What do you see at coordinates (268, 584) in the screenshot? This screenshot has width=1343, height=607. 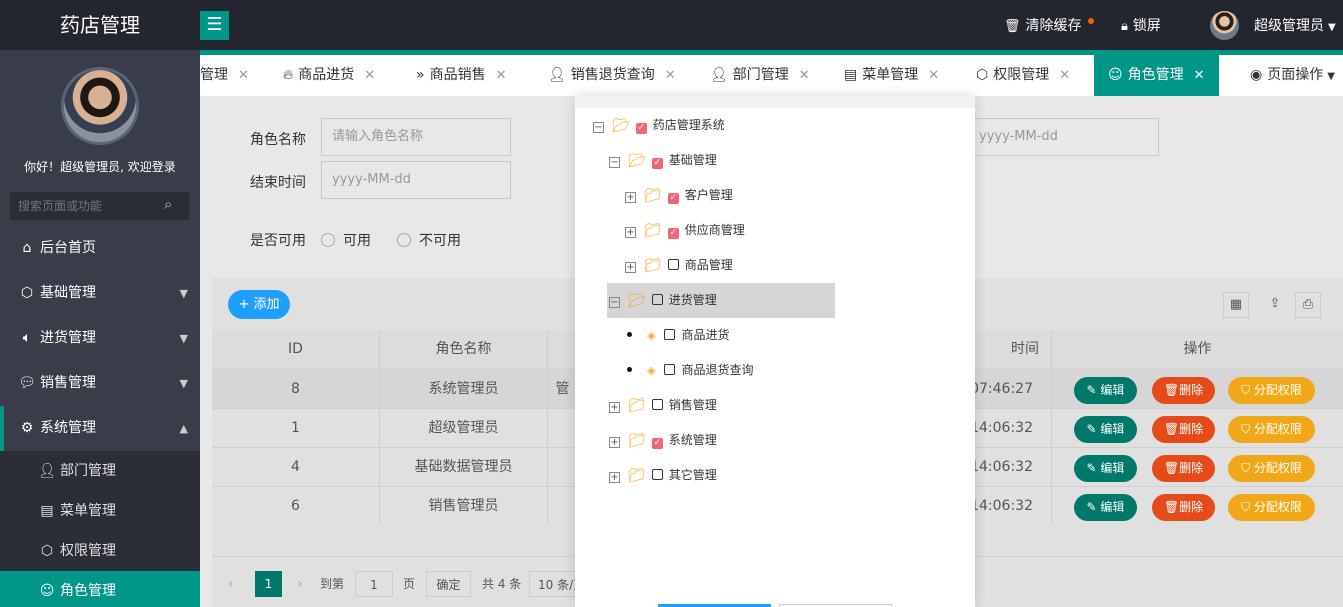 I see `page-current: 1` at bounding box center [268, 584].